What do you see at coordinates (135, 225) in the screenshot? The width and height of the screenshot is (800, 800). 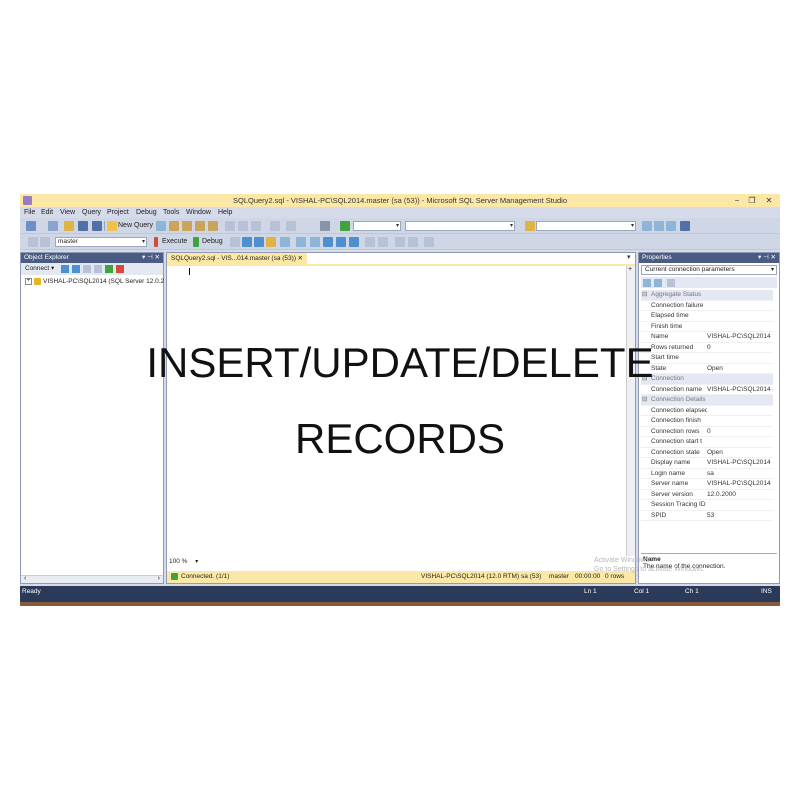 I see `new-query-button: New Query` at bounding box center [135, 225].